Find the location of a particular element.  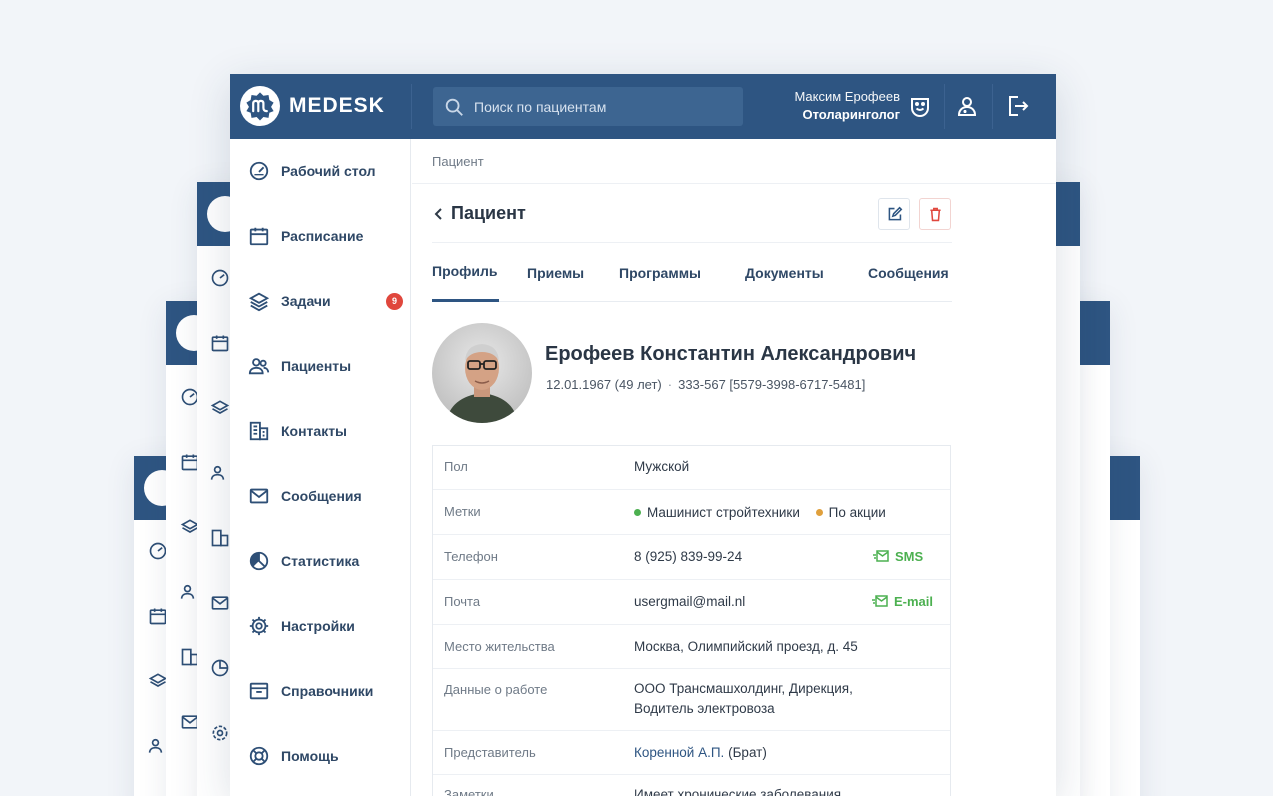

user-name: Максим Ерофеев is located at coordinates (847, 96).